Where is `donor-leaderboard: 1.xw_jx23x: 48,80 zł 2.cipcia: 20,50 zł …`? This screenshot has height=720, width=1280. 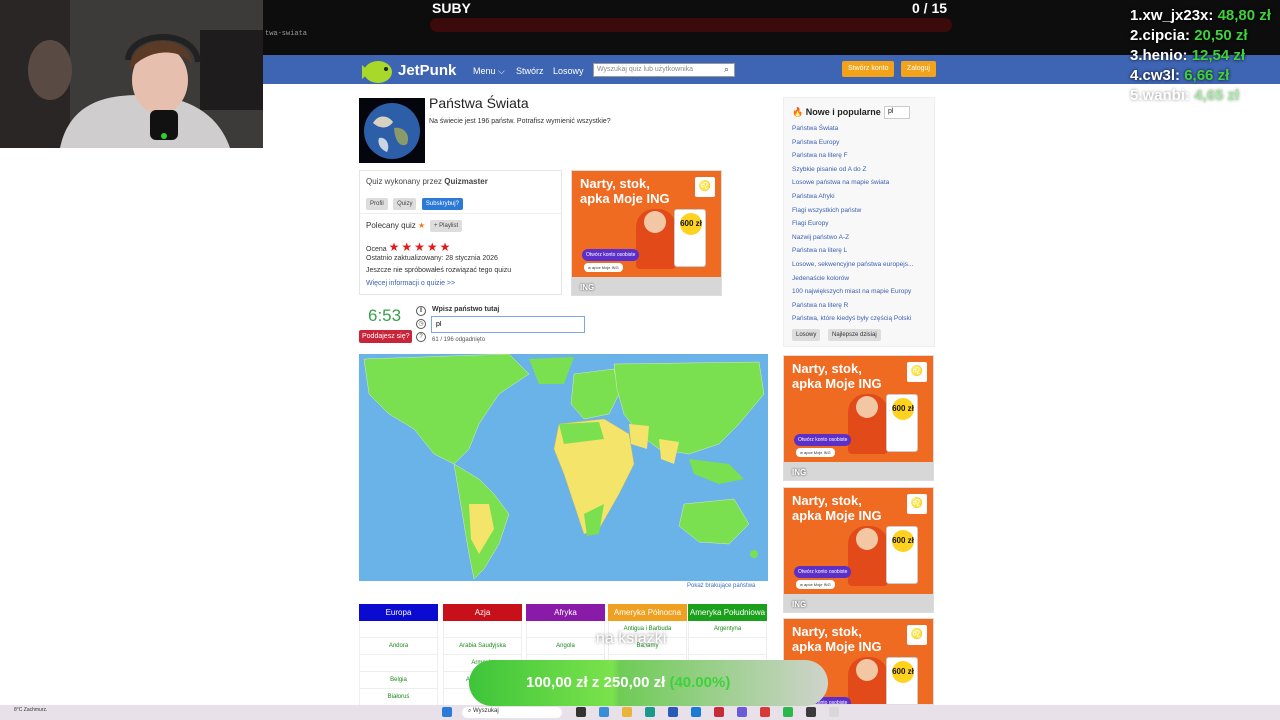
donor-leaderboard: 1.xw_jx23x: 48,80 zł 2.cipcia: 20,50 zł … is located at coordinates (1200, 56).